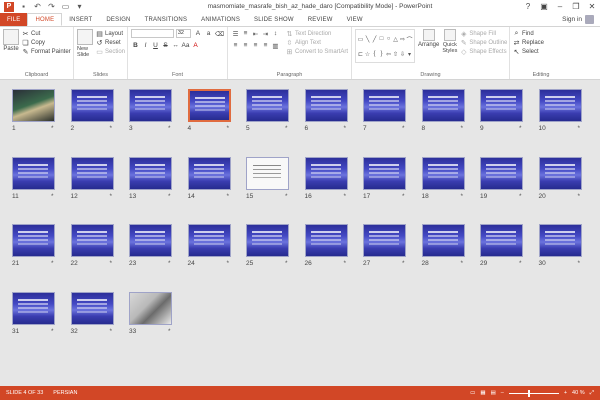  Describe the element at coordinates (46, 42) in the screenshot. I see `copy-button: ❏ Copy` at that location.